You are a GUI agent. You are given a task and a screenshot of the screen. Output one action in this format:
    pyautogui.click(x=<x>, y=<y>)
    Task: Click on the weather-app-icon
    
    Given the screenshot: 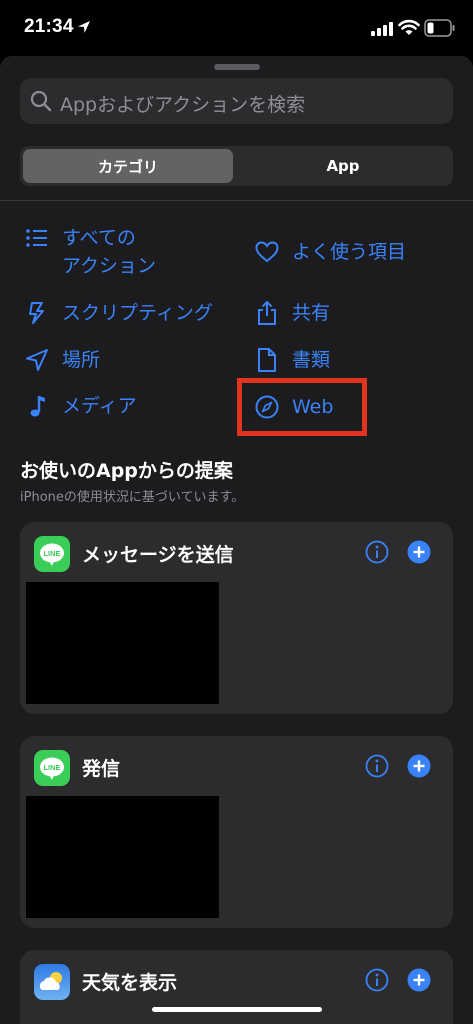 What is the action you would take?
    pyautogui.click(x=52, y=982)
    